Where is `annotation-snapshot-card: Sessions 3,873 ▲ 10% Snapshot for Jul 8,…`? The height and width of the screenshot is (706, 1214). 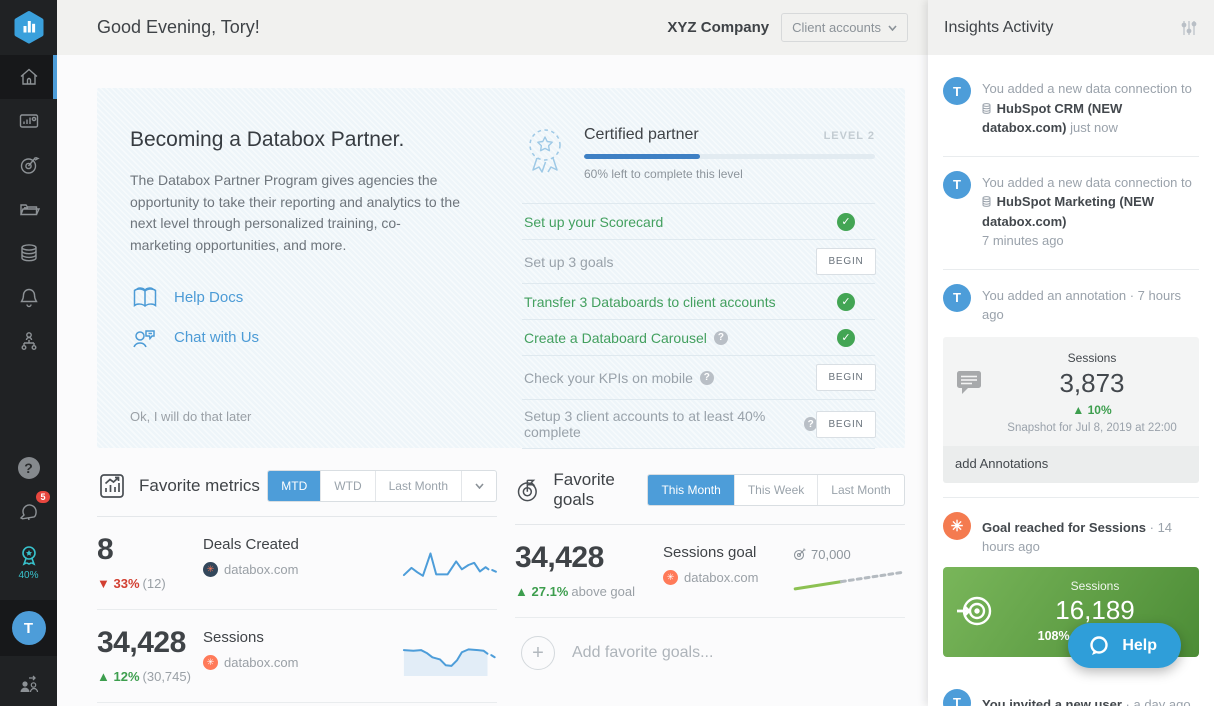
annotation-snapshot-card: Sessions 3,873 ▲ 10% Snapshot for Jul 8,… is located at coordinates (1071, 391).